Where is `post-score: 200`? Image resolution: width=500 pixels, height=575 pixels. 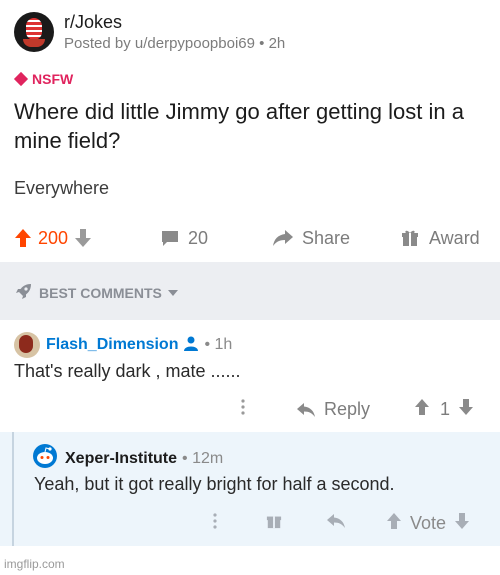
post-score: 200 is located at coordinates (53, 237).